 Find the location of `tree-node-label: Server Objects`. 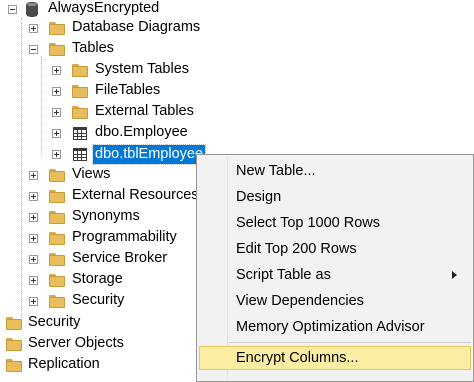

tree-node-label: Server Objects is located at coordinates (76, 343).